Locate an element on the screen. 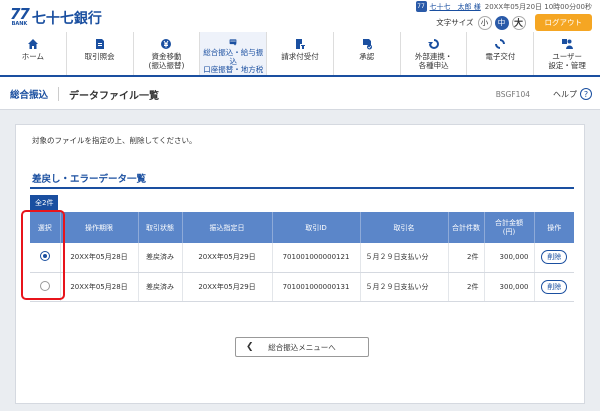 This screenshot has width=600, height=411. transaction-id-cell: 701001000000121 is located at coordinates (316, 258).